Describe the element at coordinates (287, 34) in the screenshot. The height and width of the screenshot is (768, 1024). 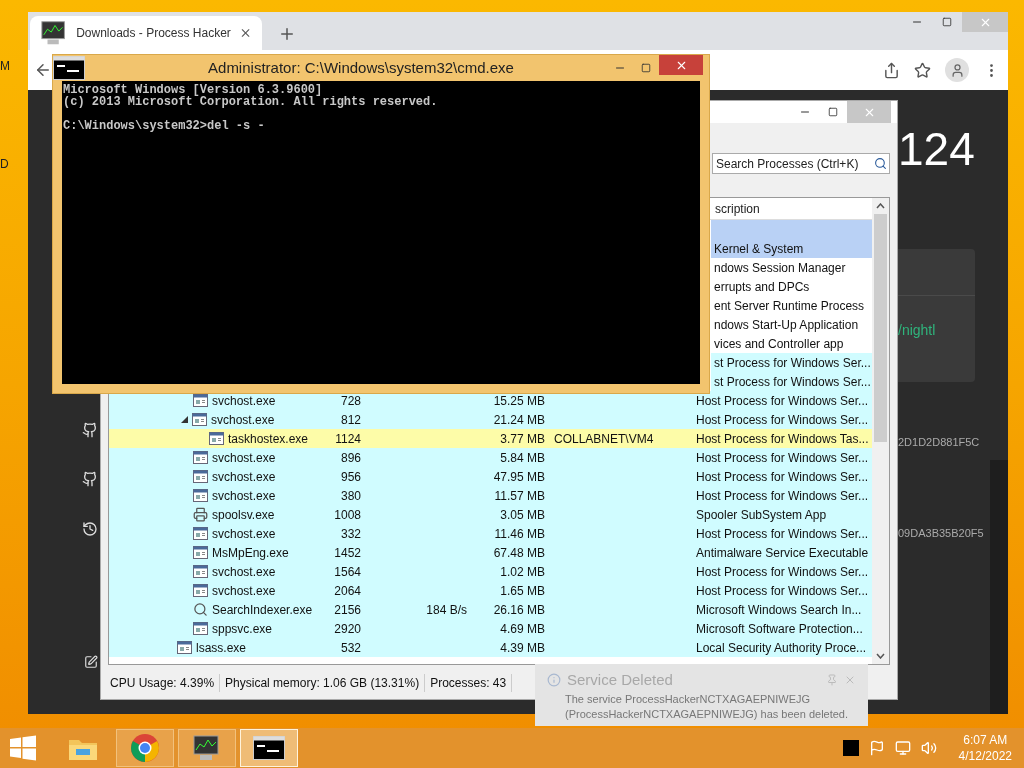
I see `new-tab-icon` at that location.